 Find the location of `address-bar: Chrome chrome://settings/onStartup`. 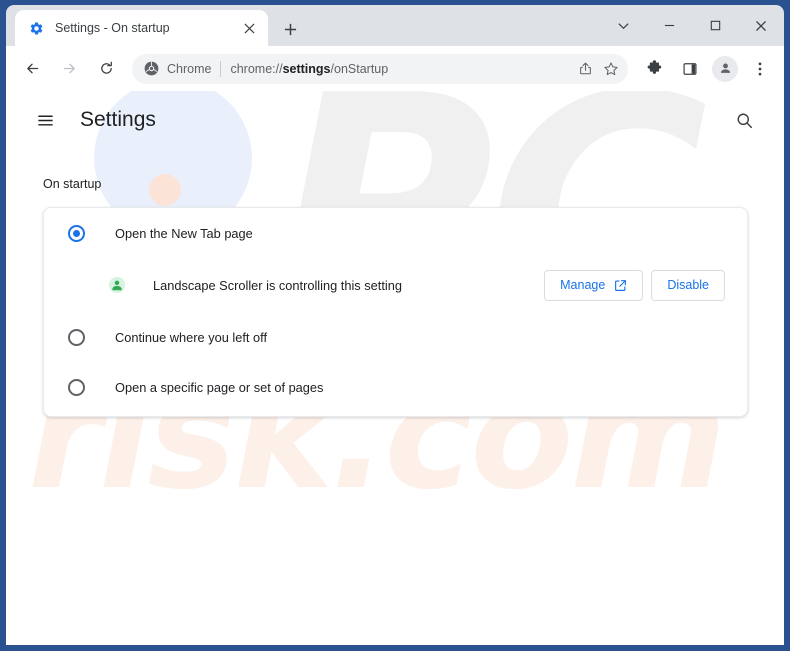

address-bar: Chrome chrome://settings/onStartup is located at coordinates (380, 68).